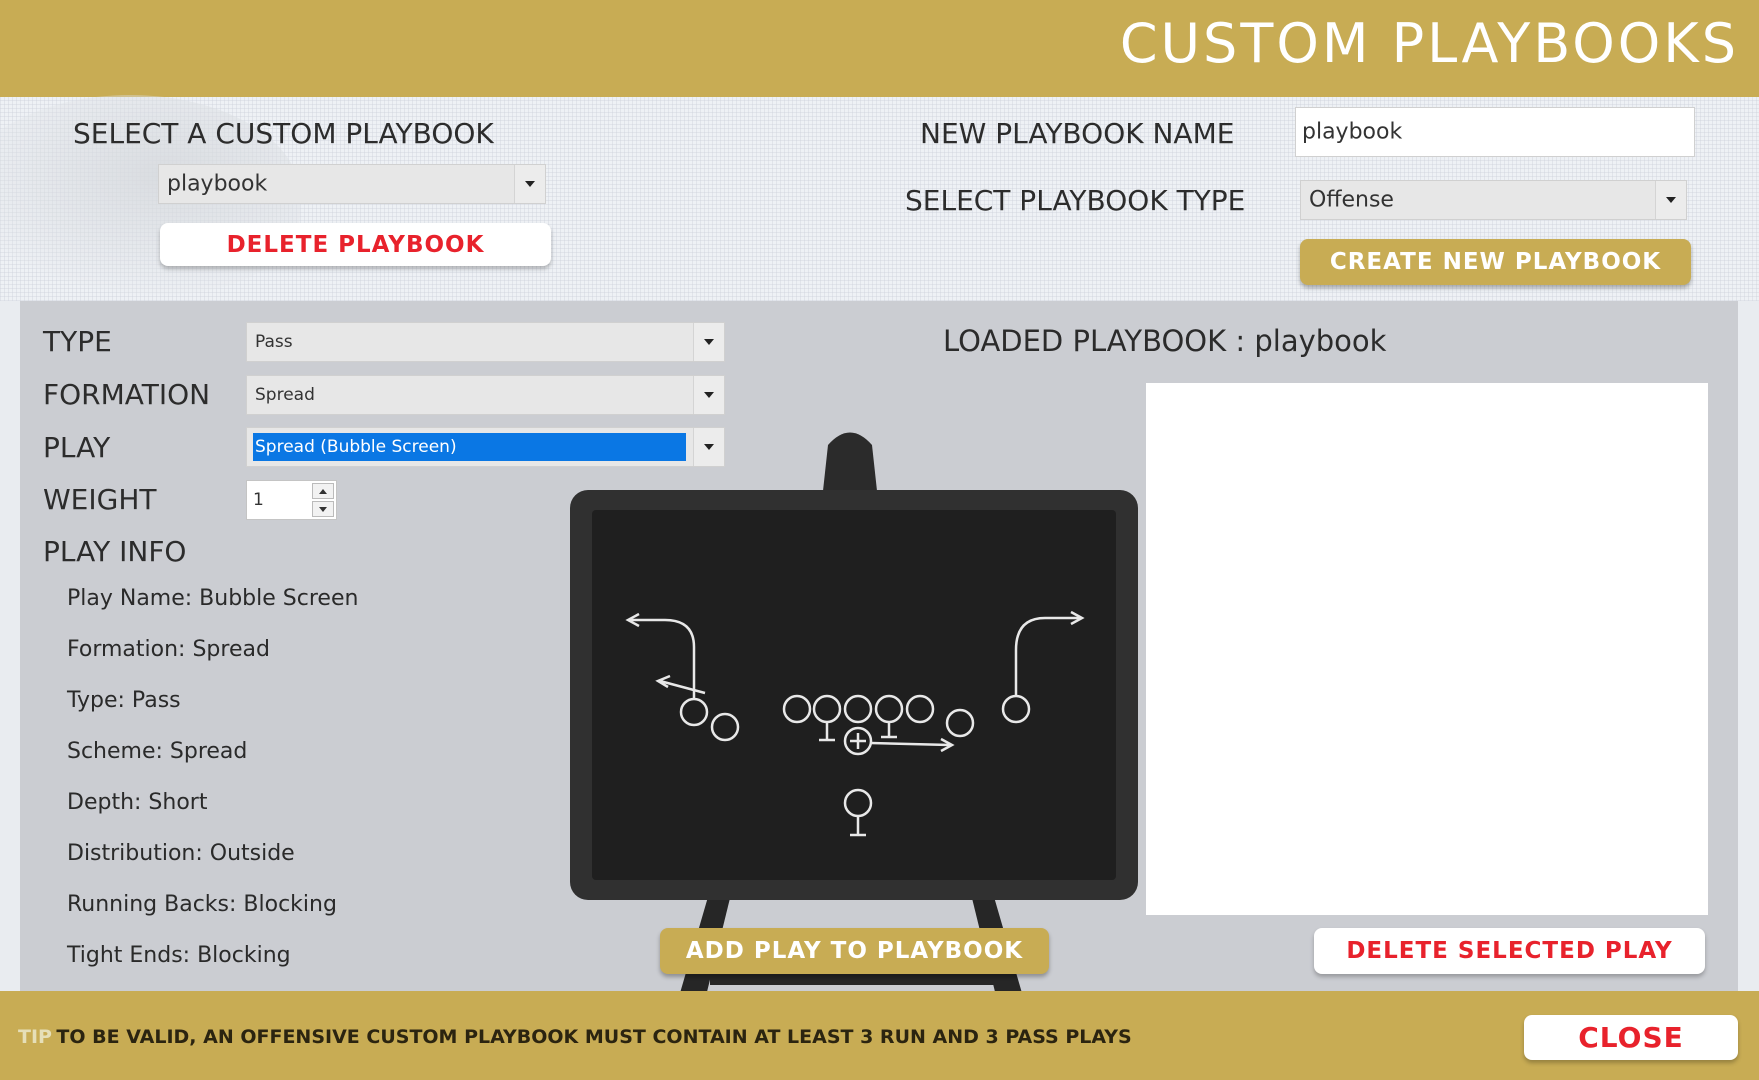 Image resolution: width=1759 pixels, height=1080 pixels. What do you see at coordinates (124, 700) in the screenshot?
I see `play-info-line: Type: Pass` at bounding box center [124, 700].